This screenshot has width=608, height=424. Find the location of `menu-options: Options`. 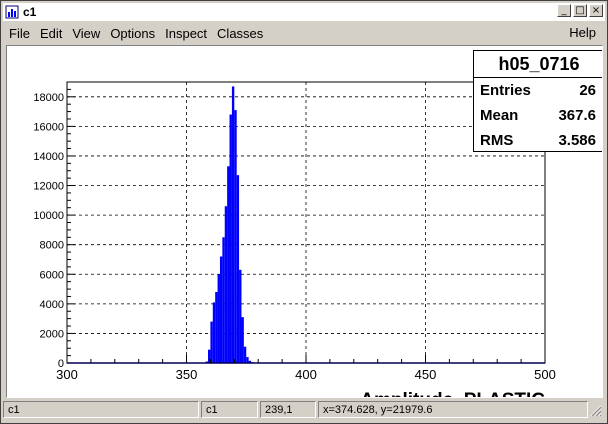

menu-options: Options is located at coordinates (132, 33).